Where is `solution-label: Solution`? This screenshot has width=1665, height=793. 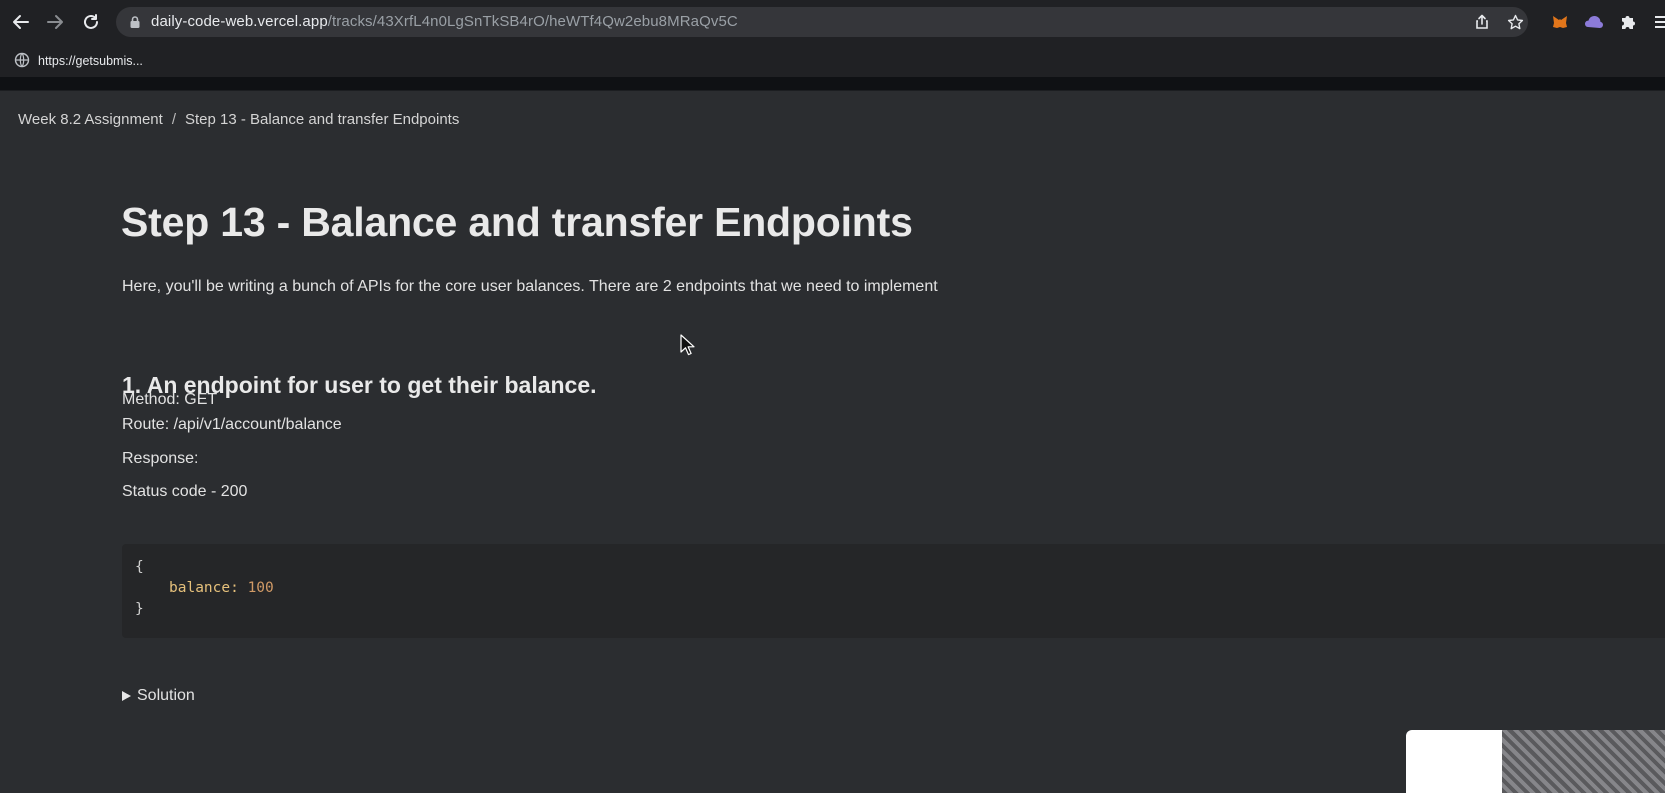
solution-label: Solution is located at coordinates (166, 695).